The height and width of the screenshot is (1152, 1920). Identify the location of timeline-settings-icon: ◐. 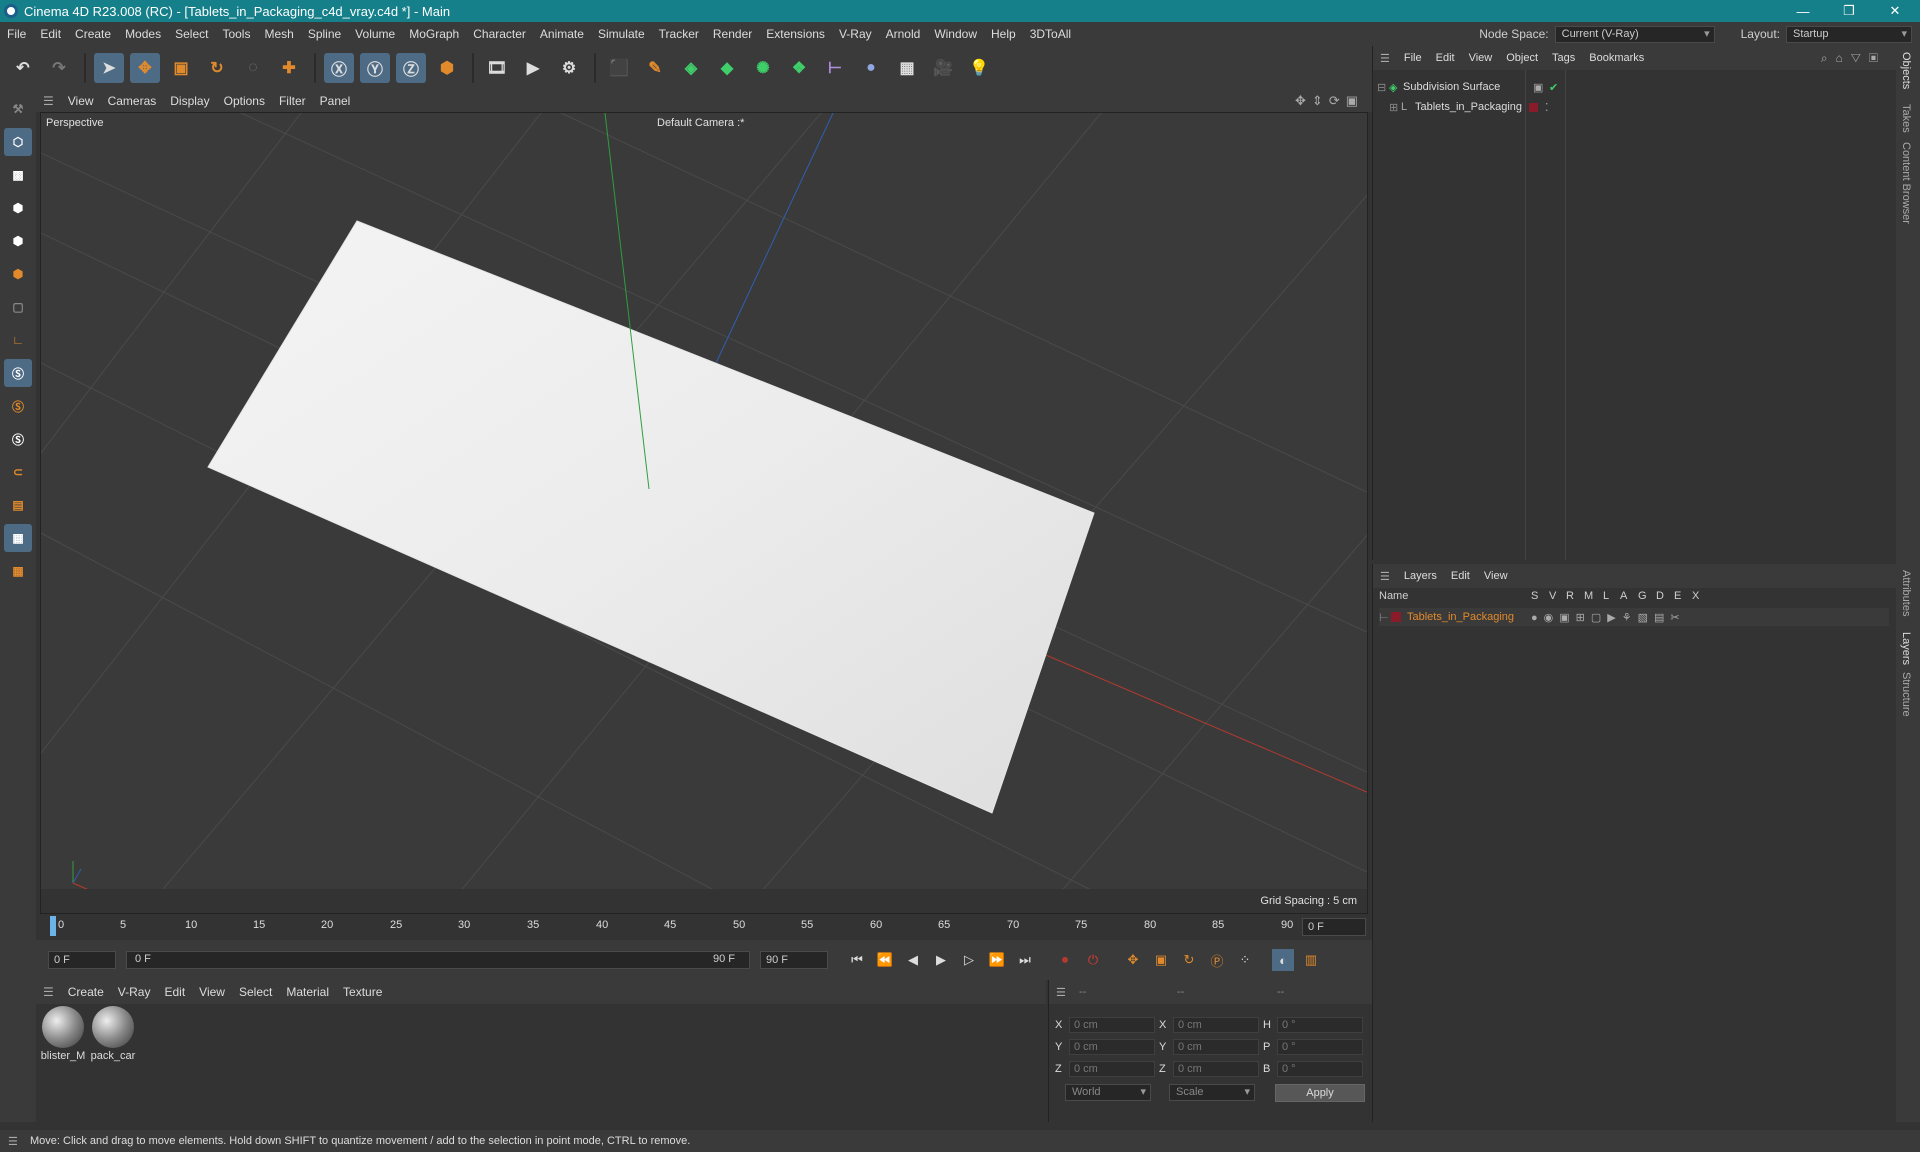
(1283, 960).